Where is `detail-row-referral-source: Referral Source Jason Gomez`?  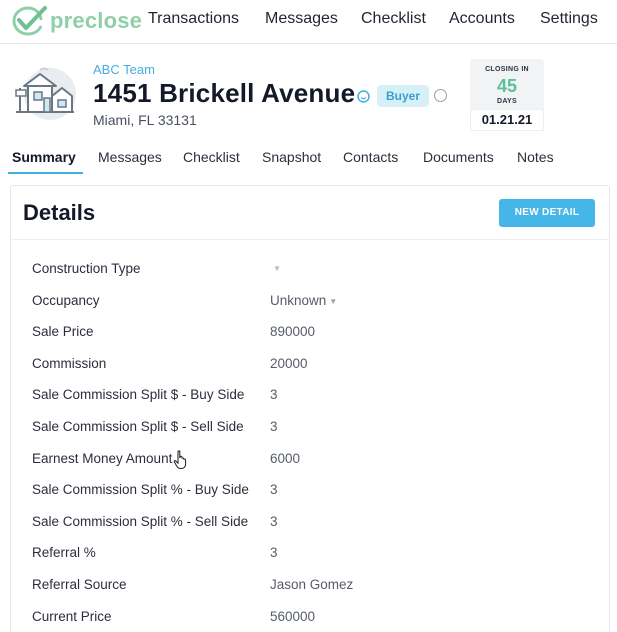
detail-row-referral-source: Referral Source Jason Gomez is located at coordinates (310, 584).